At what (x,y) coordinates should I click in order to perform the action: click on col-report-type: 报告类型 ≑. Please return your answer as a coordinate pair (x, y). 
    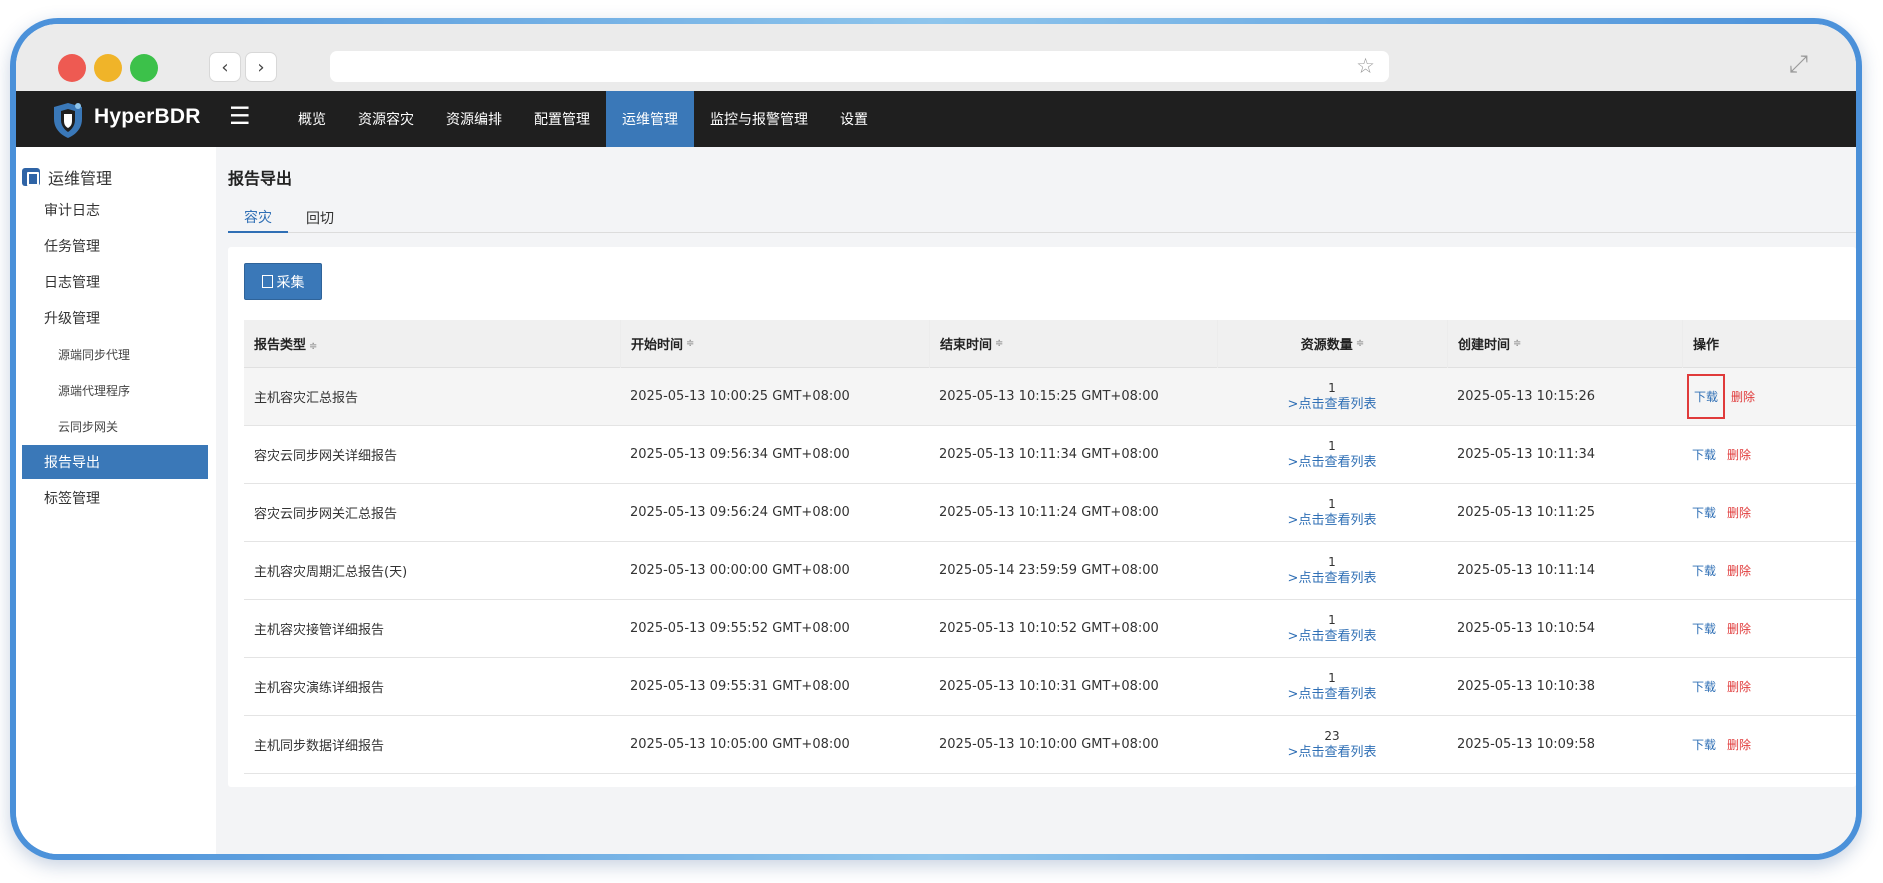
    Looking at the image, I should click on (432, 343).